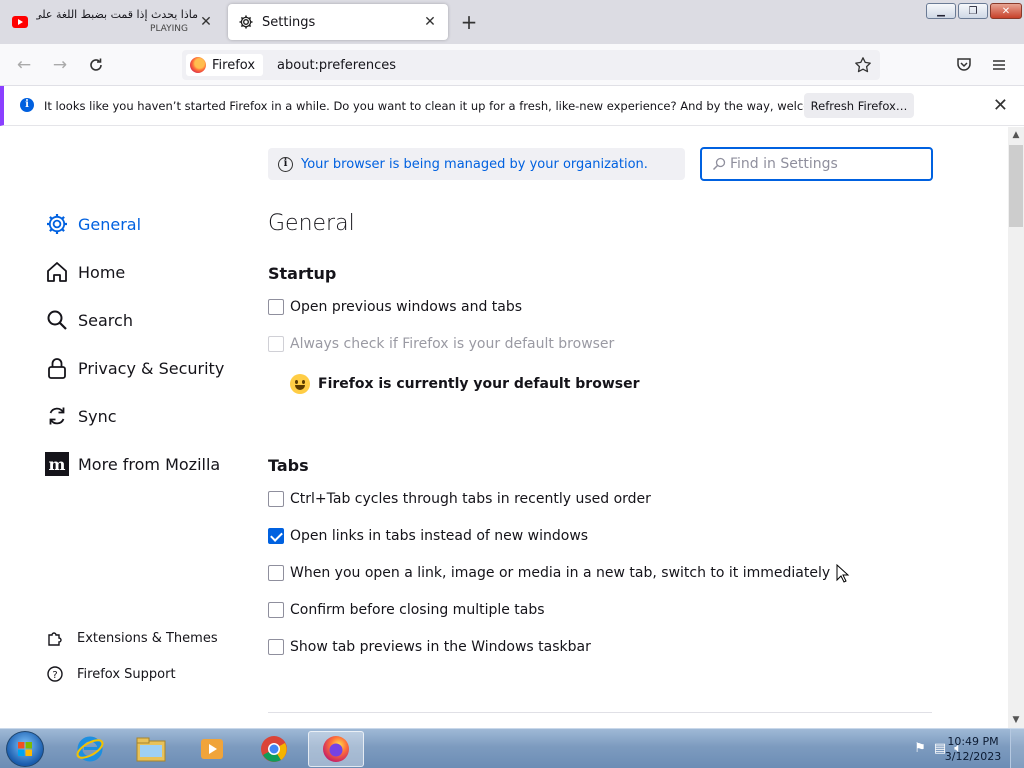 The width and height of the screenshot is (1024, 768). Describe the element at coordinates (1016, 720) in the screenshot. I see `scroll-down-arrow-icon: ▼` at that location.